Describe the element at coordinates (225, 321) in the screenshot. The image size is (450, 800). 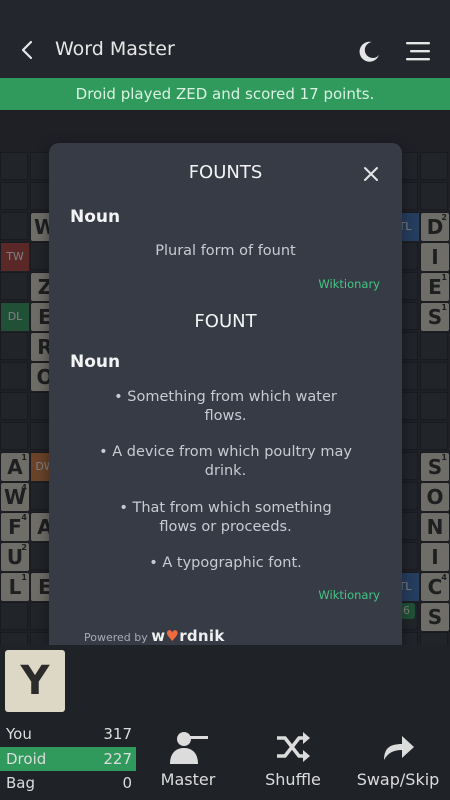
I see `headword: FOUNT` at that location.